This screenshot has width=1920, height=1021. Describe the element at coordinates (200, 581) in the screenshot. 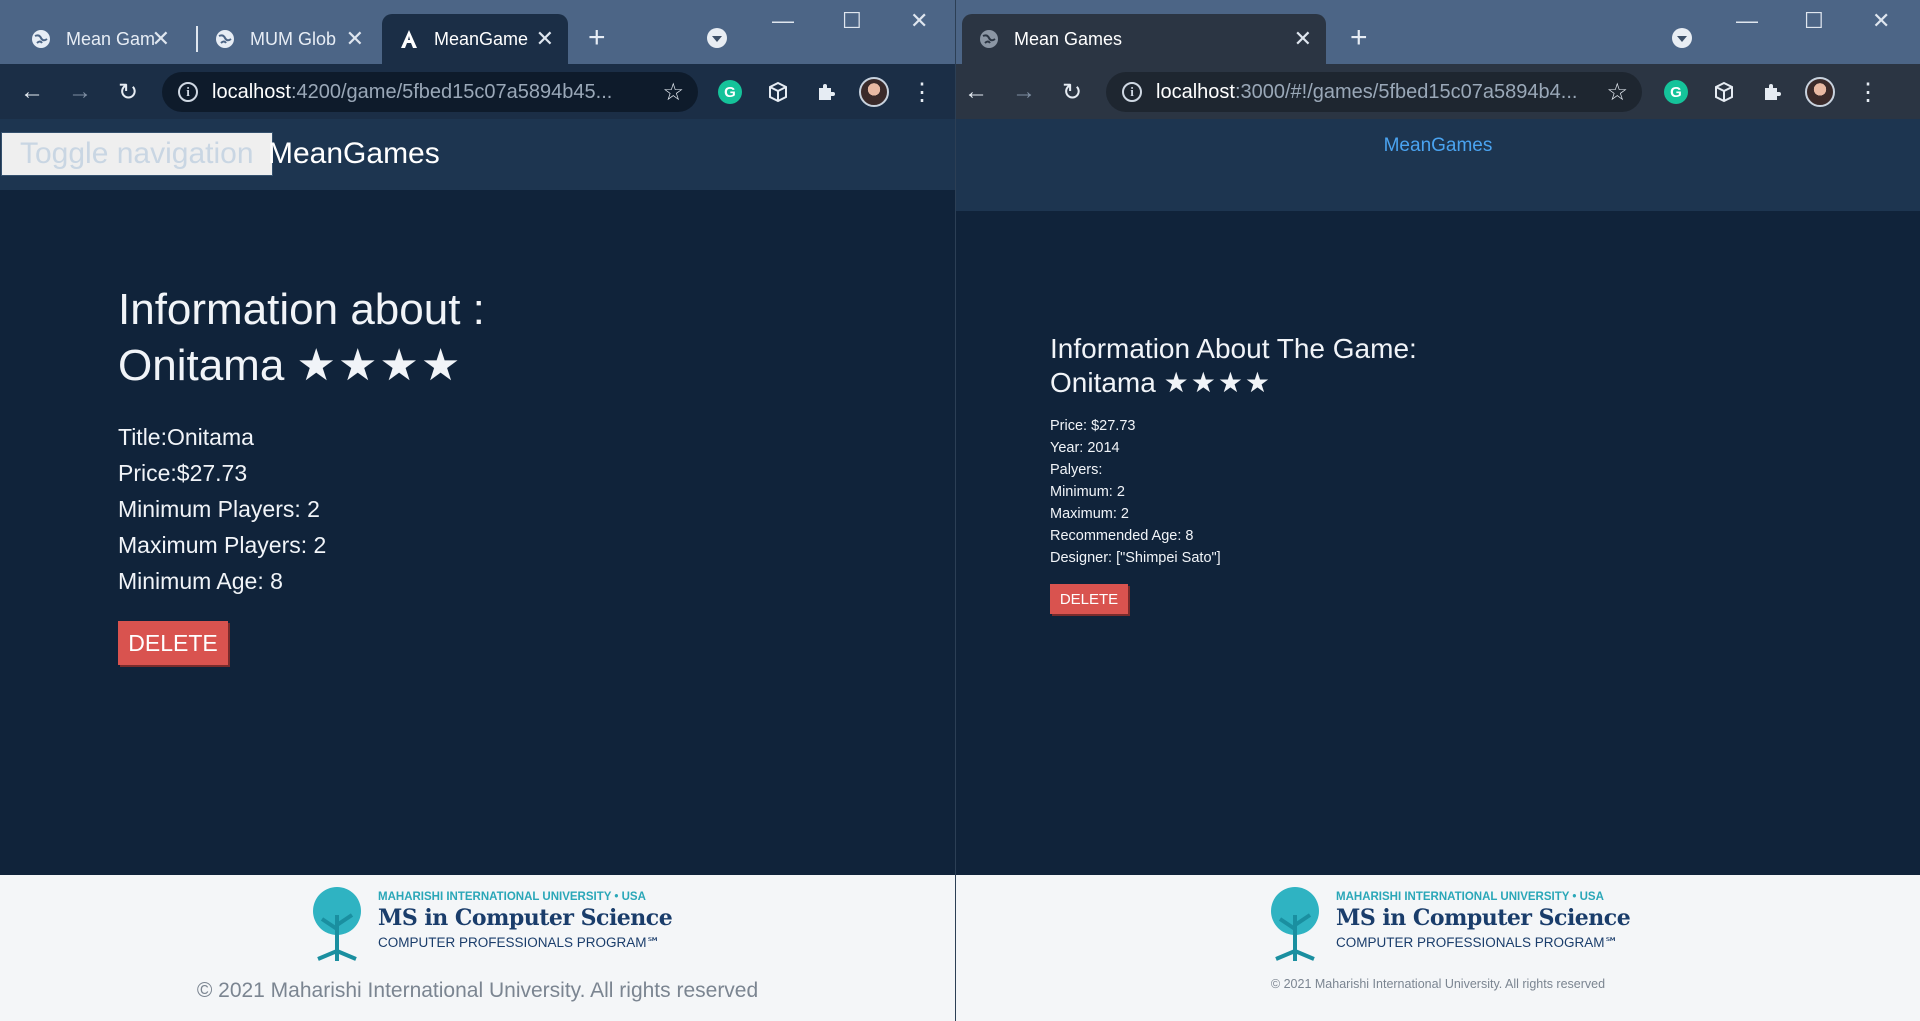

I see `detail-min-age: Minimum Age: 8` at that location.